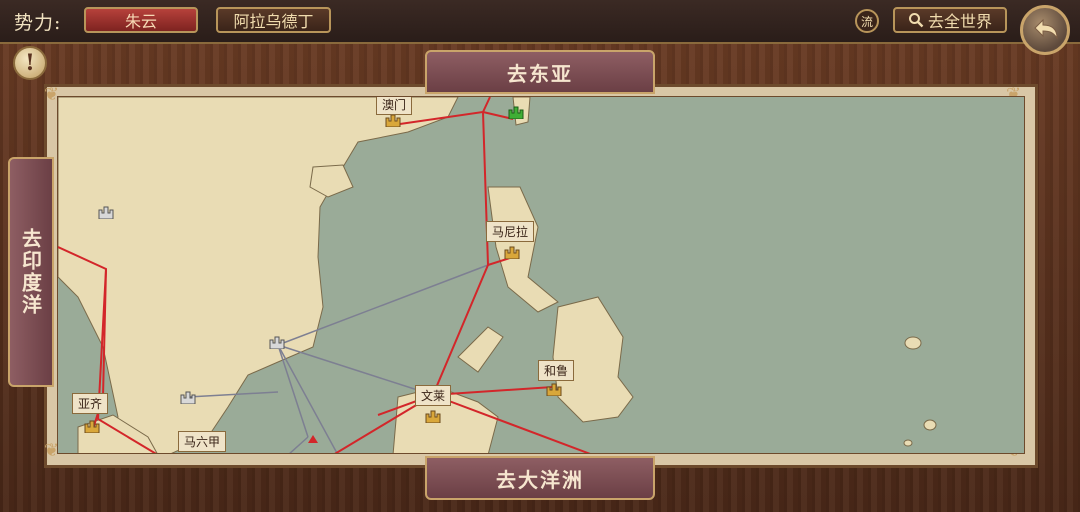 The width and height of the screenshot is (1080, 512). I want to click on search-icon, so click(916, 20).